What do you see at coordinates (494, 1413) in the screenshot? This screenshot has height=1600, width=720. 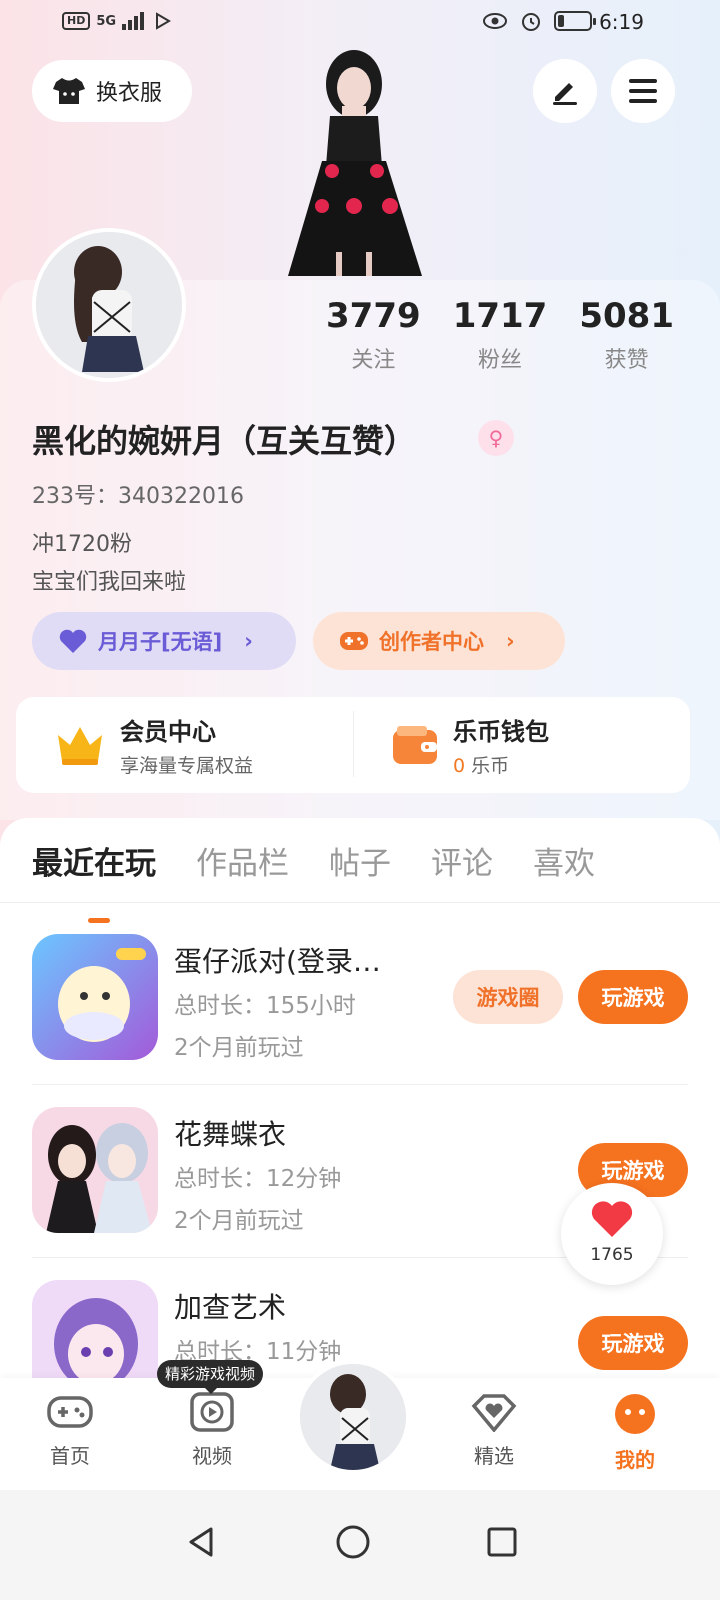 I see `heart-box-icon` at bounding box center [494, 1413].